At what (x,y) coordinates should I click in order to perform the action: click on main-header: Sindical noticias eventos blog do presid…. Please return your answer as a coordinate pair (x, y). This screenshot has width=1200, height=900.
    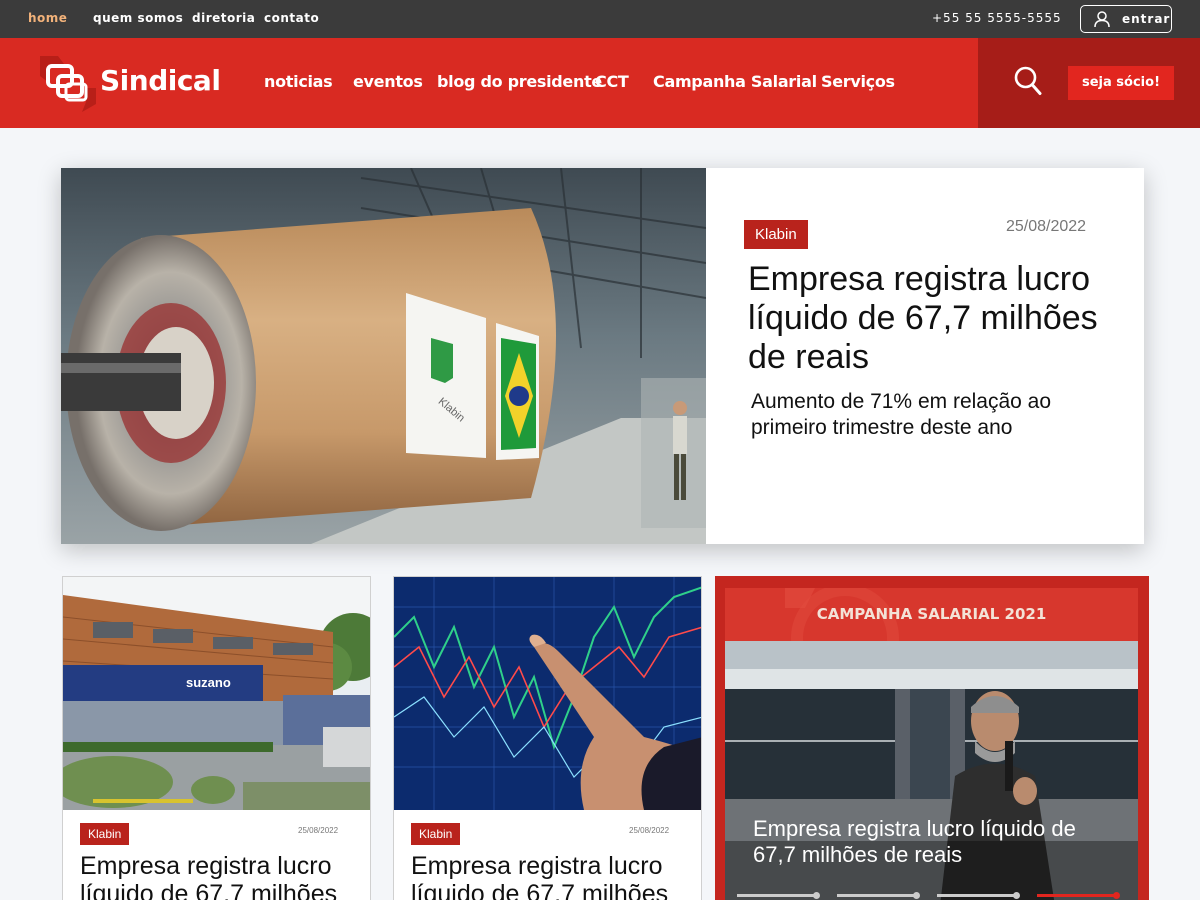
    Looking at the image, I should click on (600, 83).